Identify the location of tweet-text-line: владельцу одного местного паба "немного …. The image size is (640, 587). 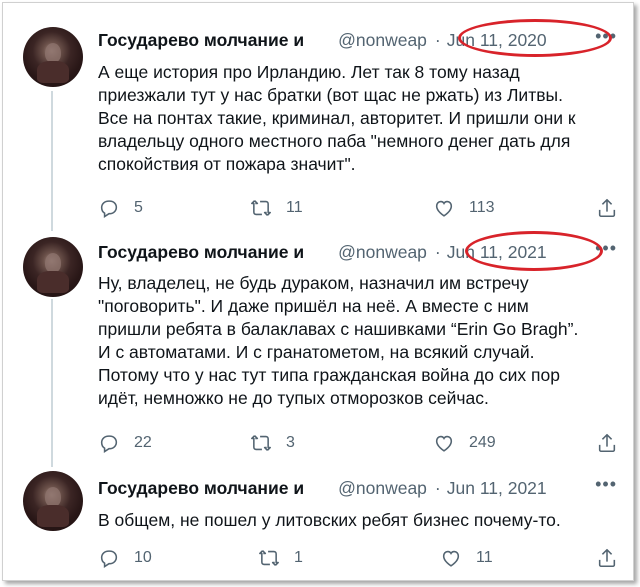
(334, 141).